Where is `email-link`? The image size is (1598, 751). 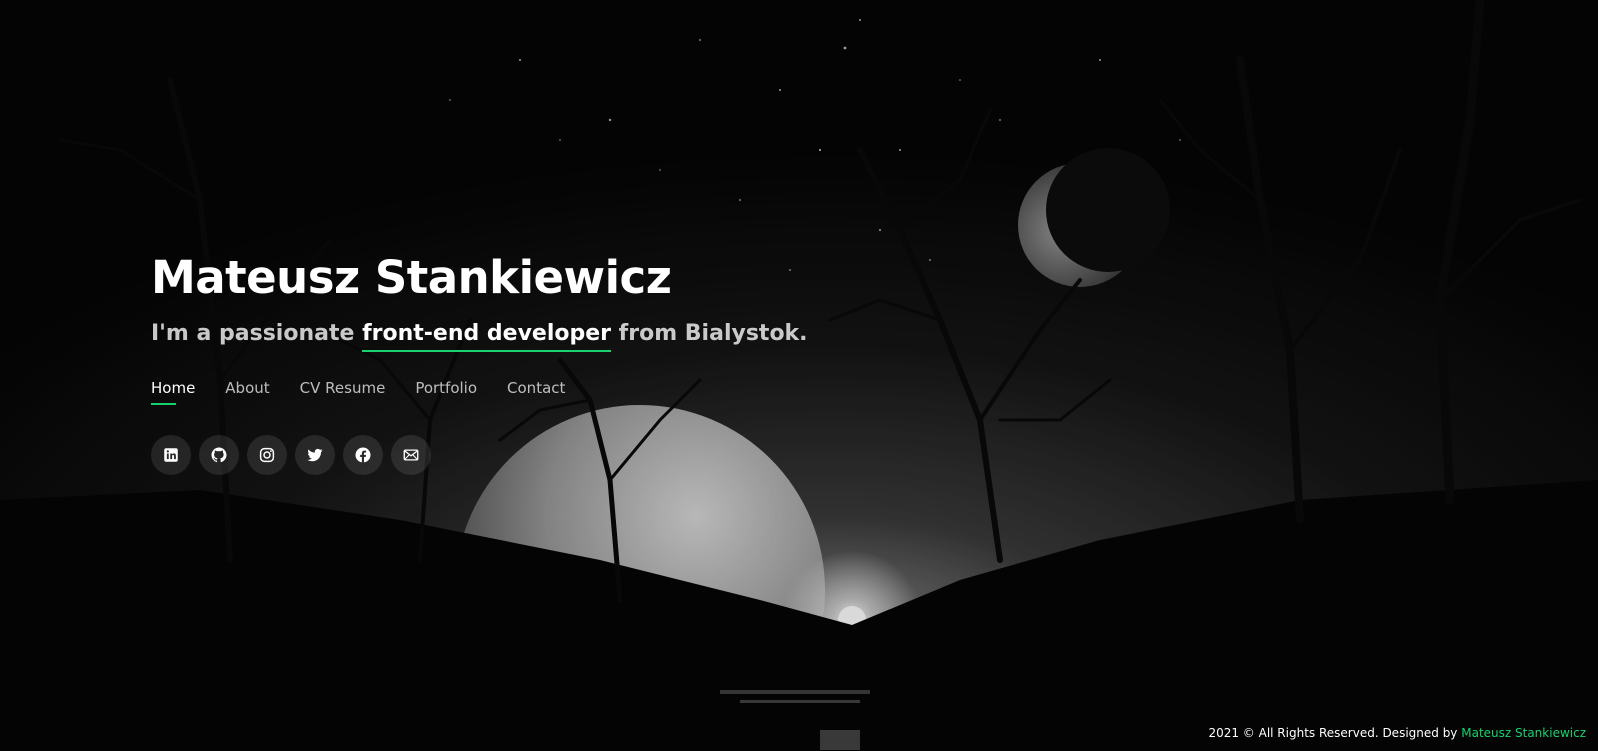 email-link is located at coordinates (411, 455).